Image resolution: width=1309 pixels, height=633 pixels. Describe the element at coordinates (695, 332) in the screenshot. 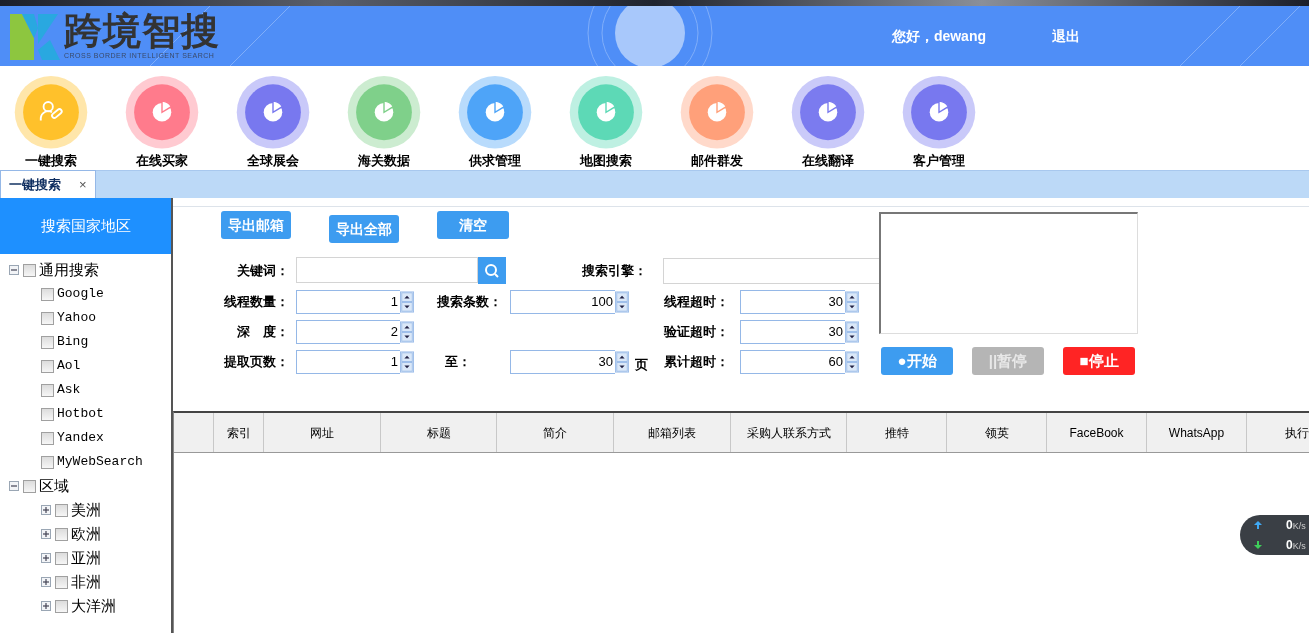

I see `field-label: 验证超时：` at that location.